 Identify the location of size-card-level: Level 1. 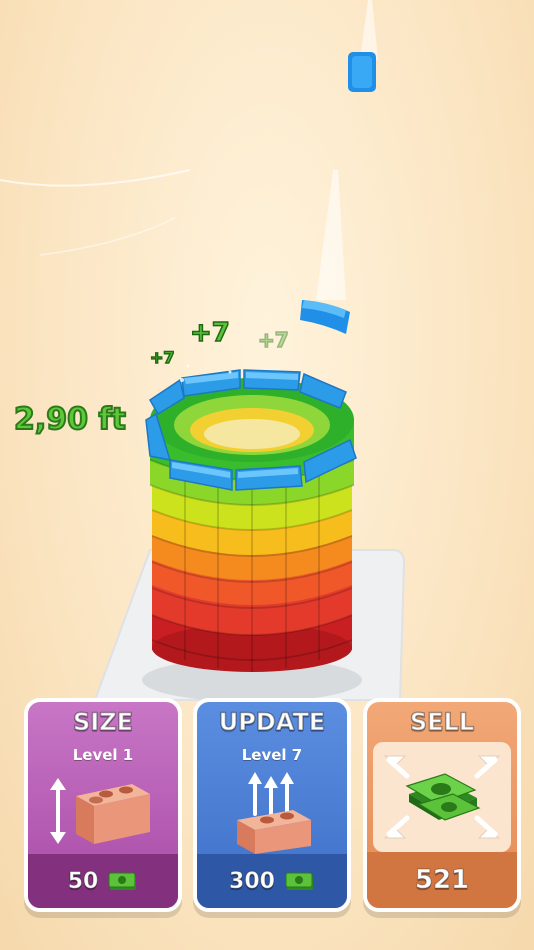
(103, 755).